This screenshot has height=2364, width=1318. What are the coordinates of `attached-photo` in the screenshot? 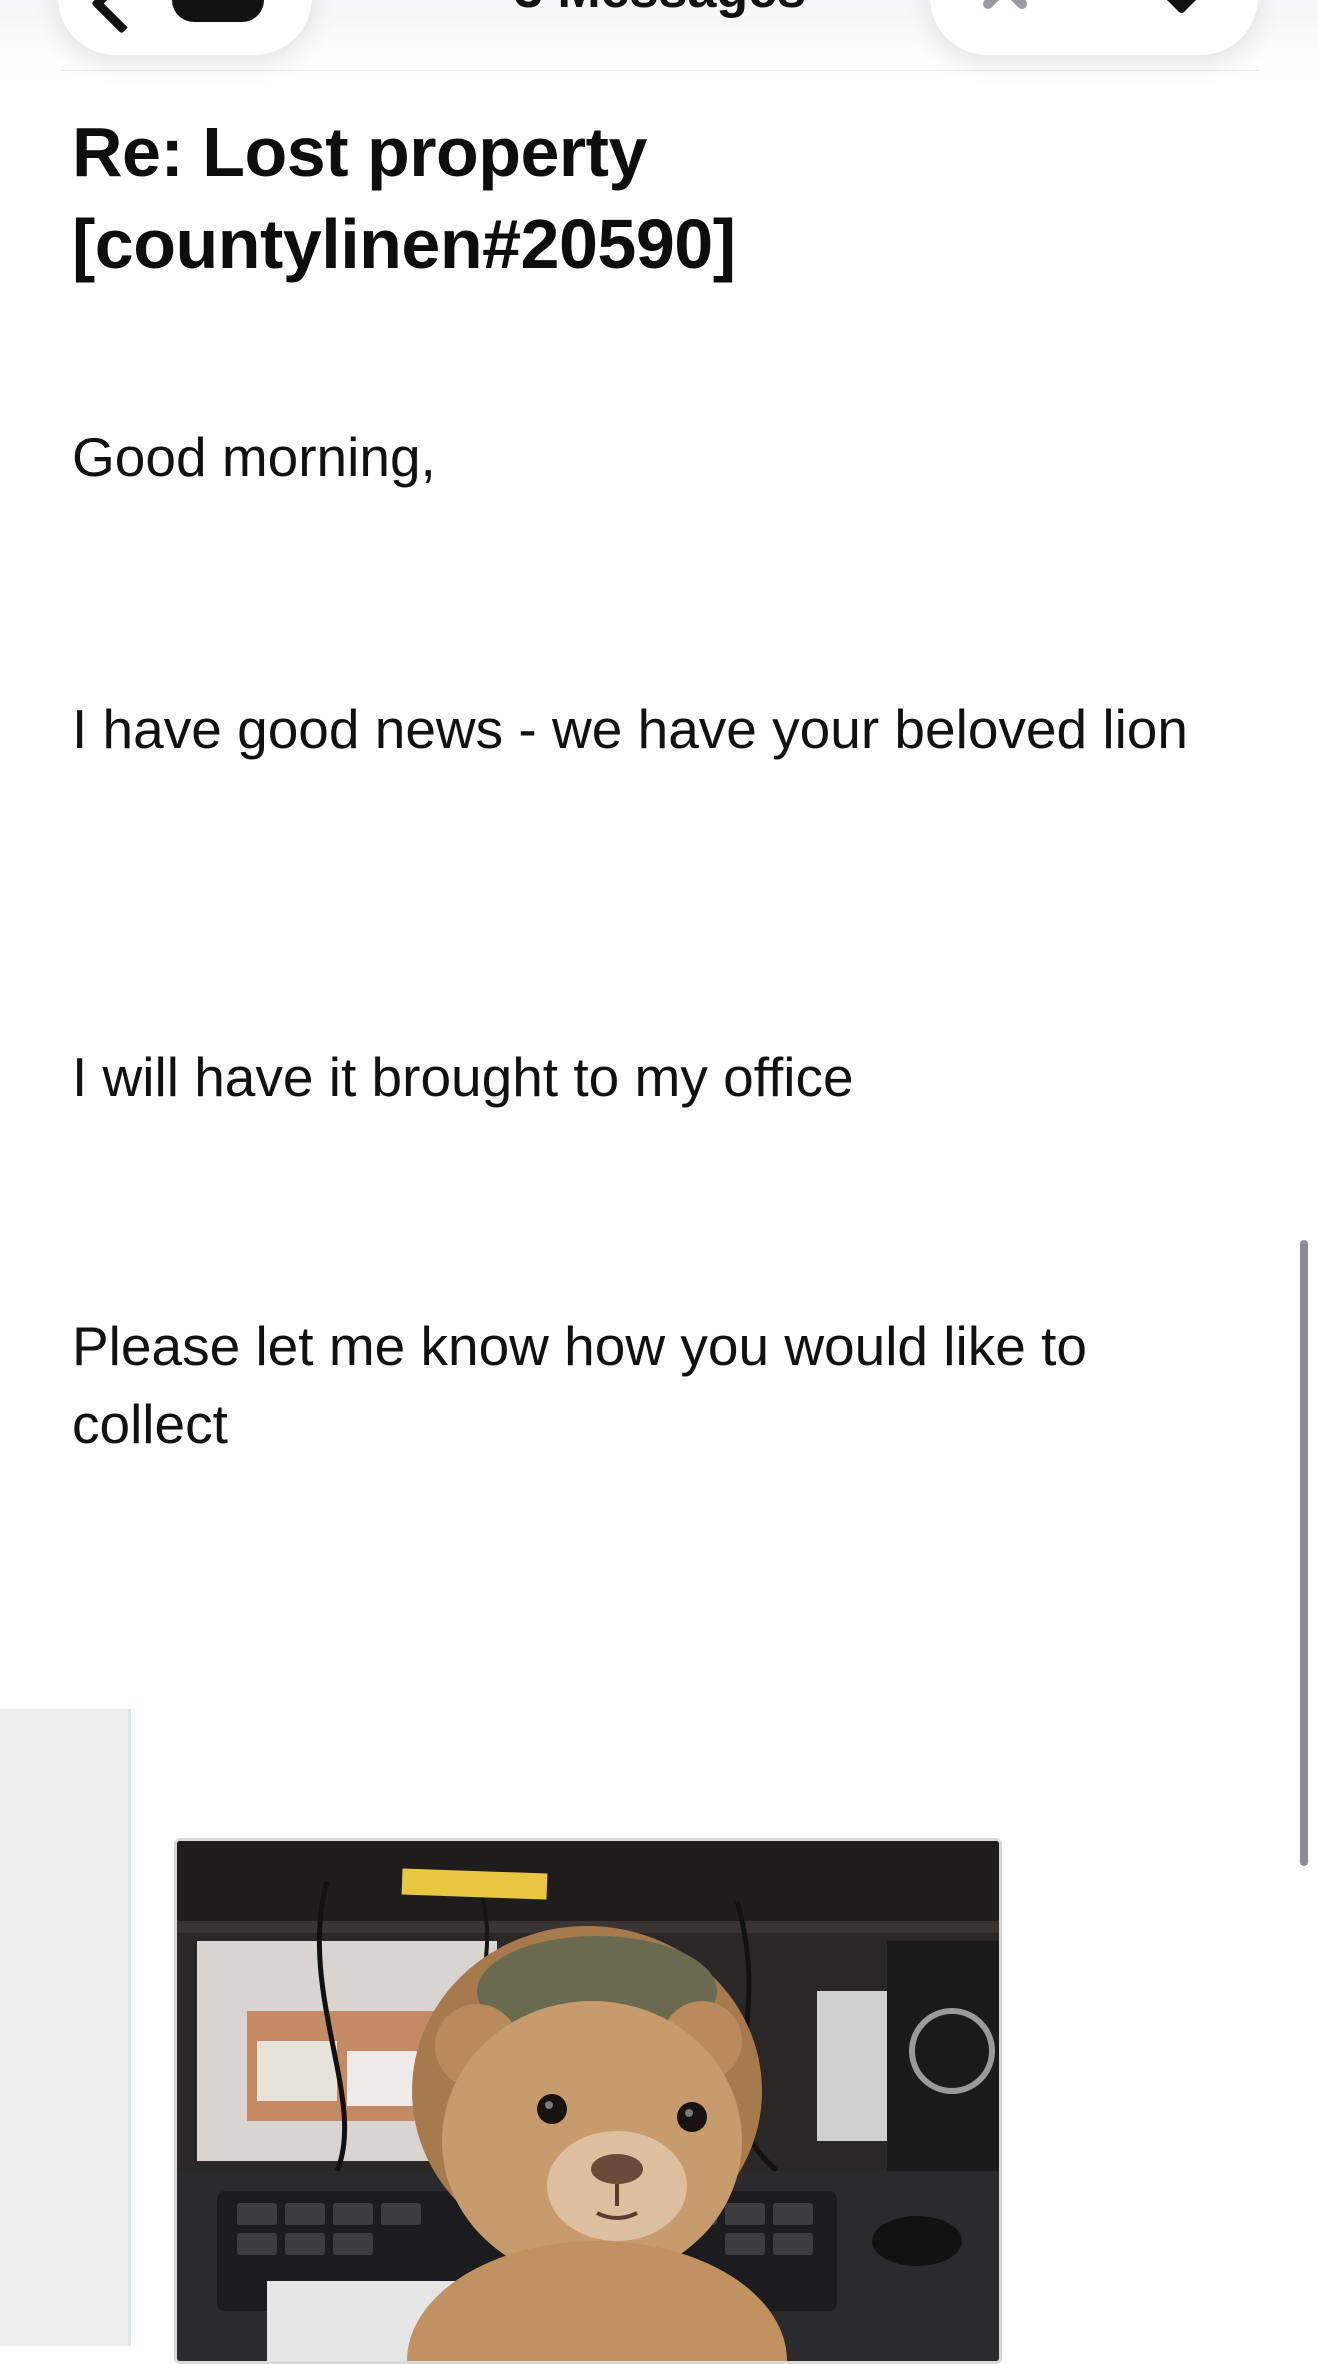 It's located at (588, 2101).